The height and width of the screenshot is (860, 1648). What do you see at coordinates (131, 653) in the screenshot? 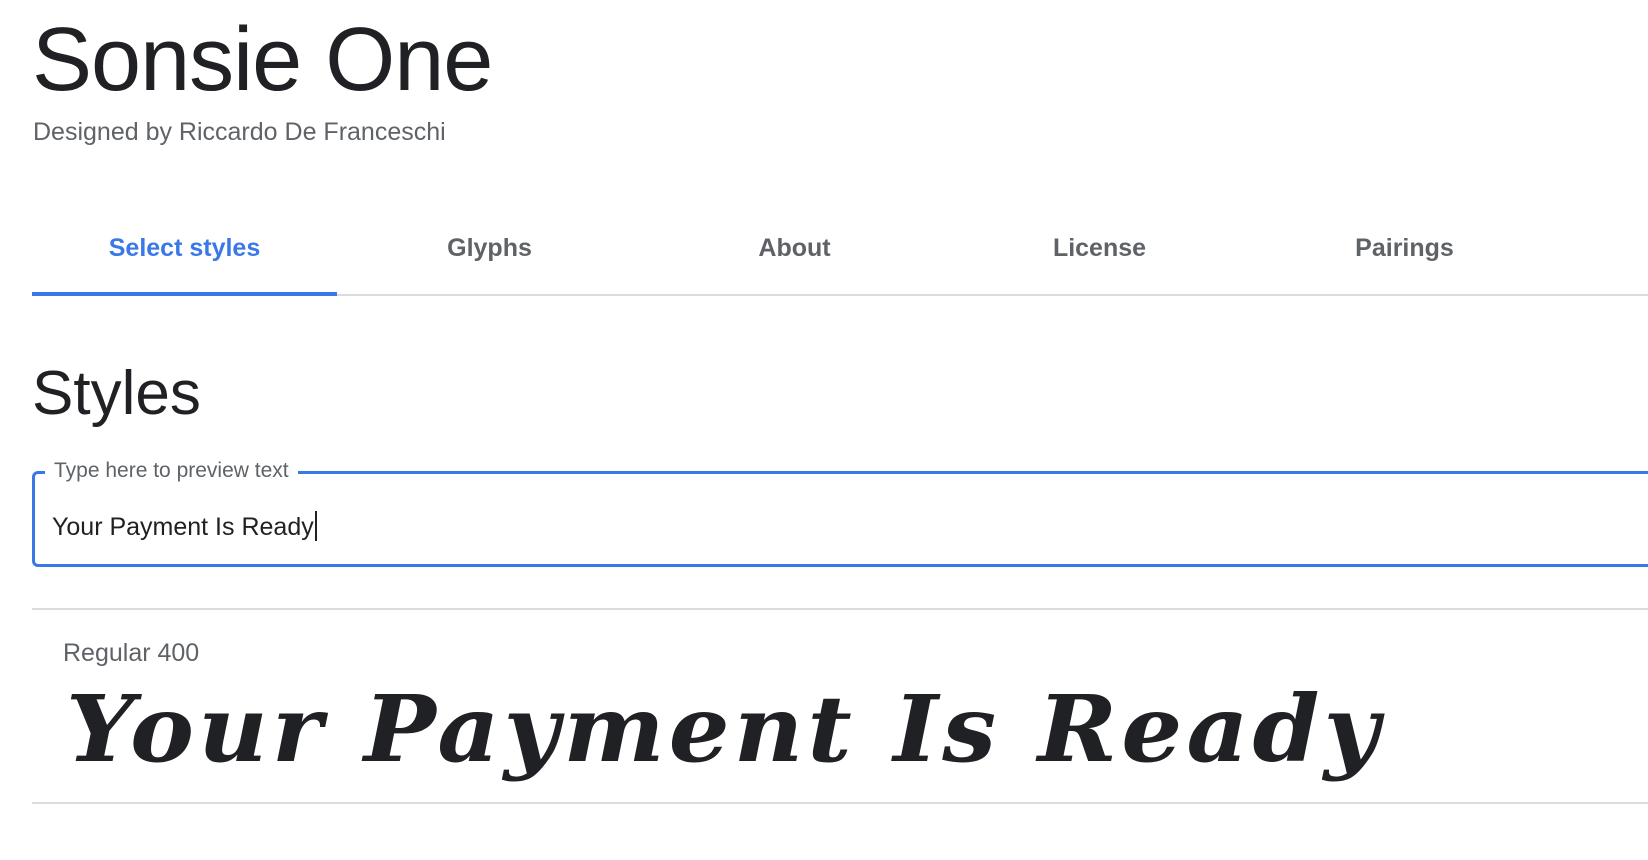
I see `style-name: Regular 400` at bounding box center [131, 653].